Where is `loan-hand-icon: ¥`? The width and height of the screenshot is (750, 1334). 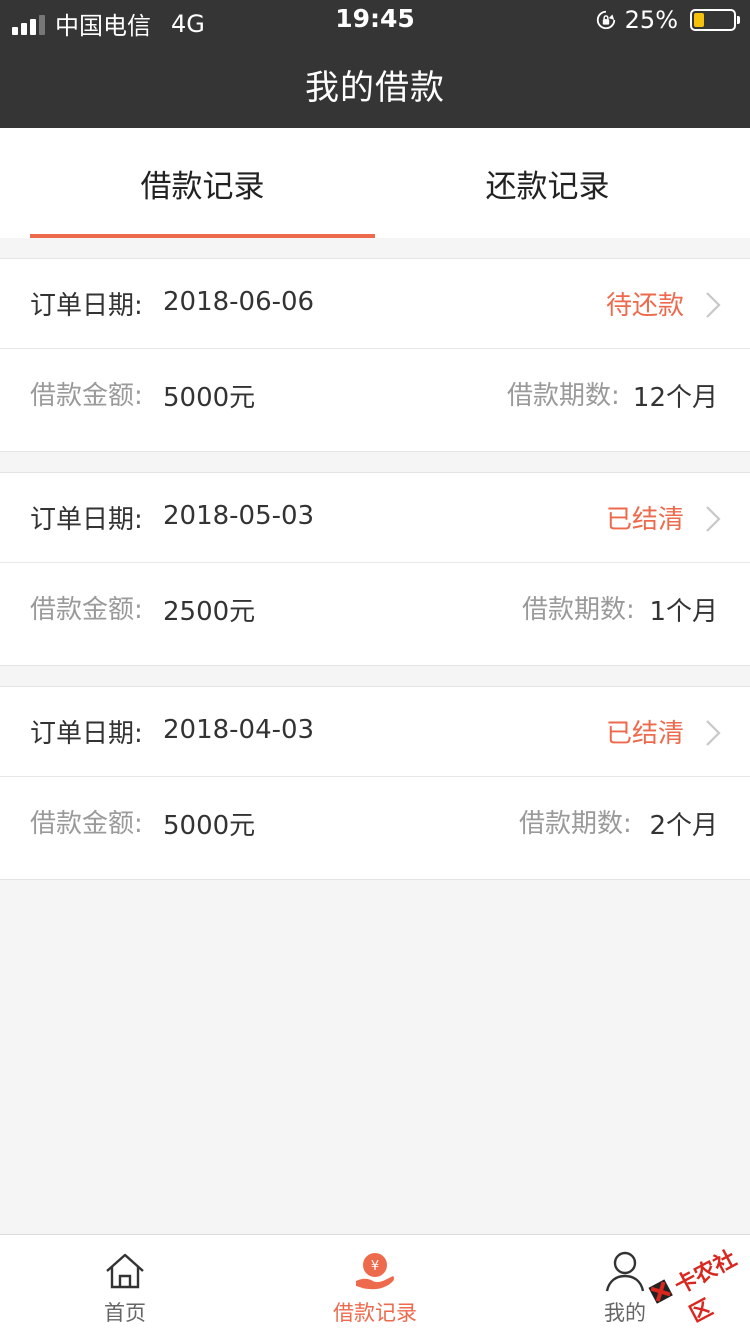
loan-hand-icon: ¥ is located at coordinates (375, 1271).